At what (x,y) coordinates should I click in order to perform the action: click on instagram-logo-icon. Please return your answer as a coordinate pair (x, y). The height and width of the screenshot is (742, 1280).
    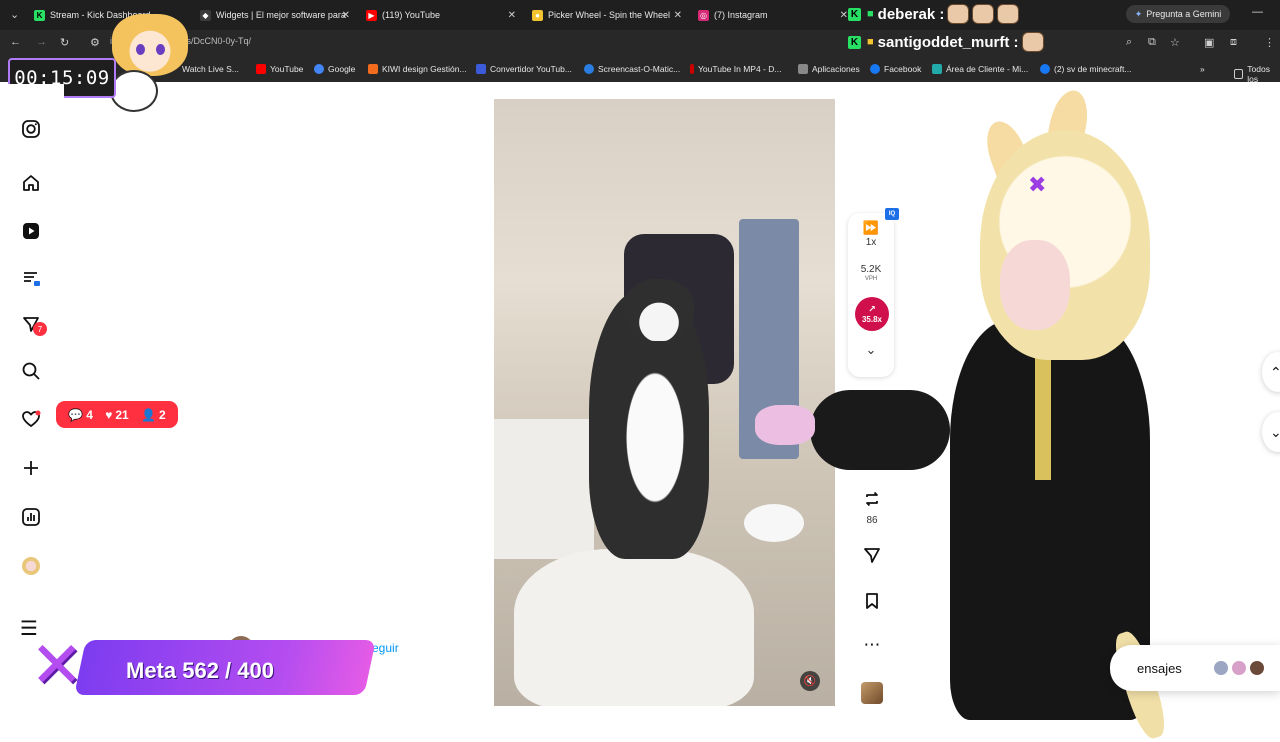
    Looking at the image, I should click on (31, 129).